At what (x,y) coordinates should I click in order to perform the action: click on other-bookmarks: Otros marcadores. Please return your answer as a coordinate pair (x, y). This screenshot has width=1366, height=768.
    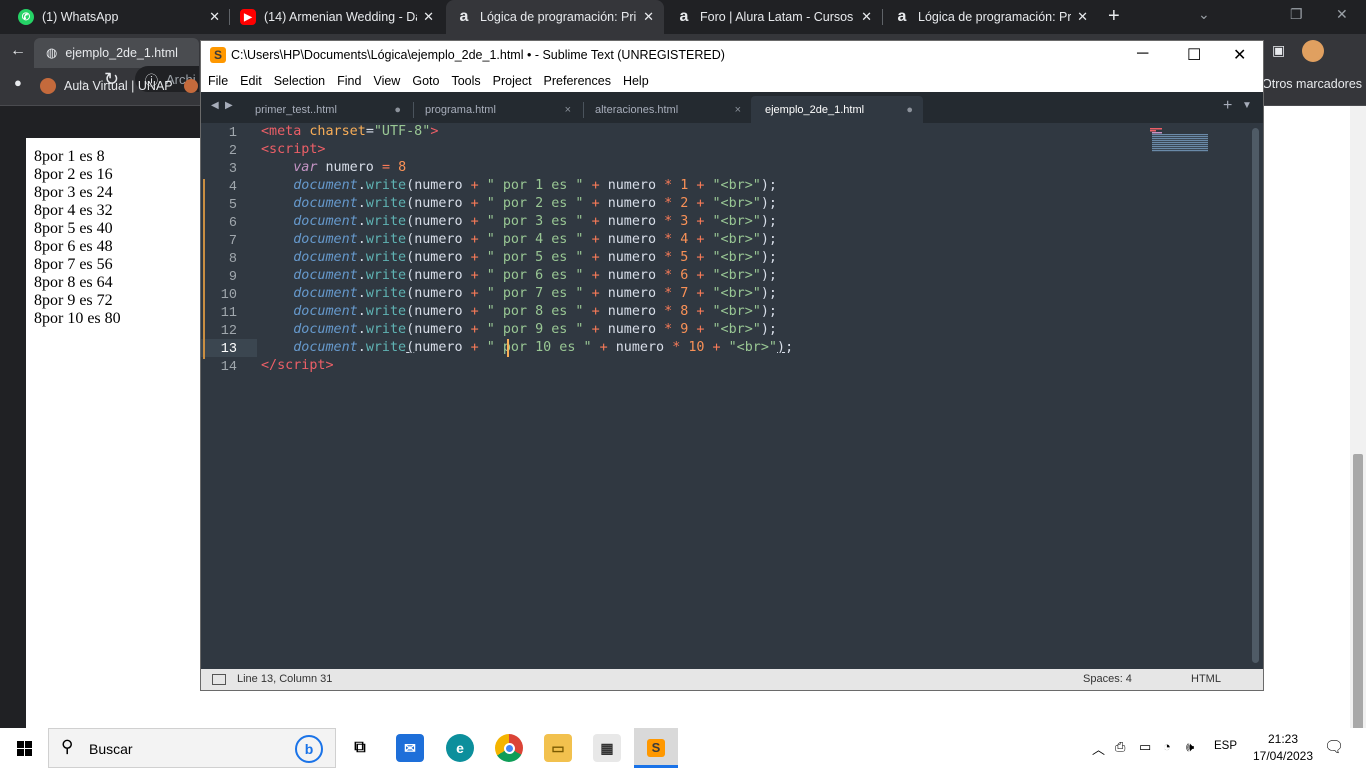
    Looking at the image, I should click on (1312, 84).